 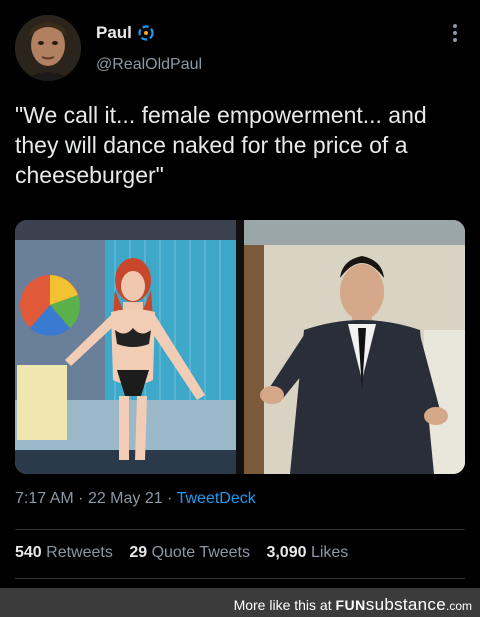 I want to click on source-app-link: TweetDeck, so click(x=216, y=498).